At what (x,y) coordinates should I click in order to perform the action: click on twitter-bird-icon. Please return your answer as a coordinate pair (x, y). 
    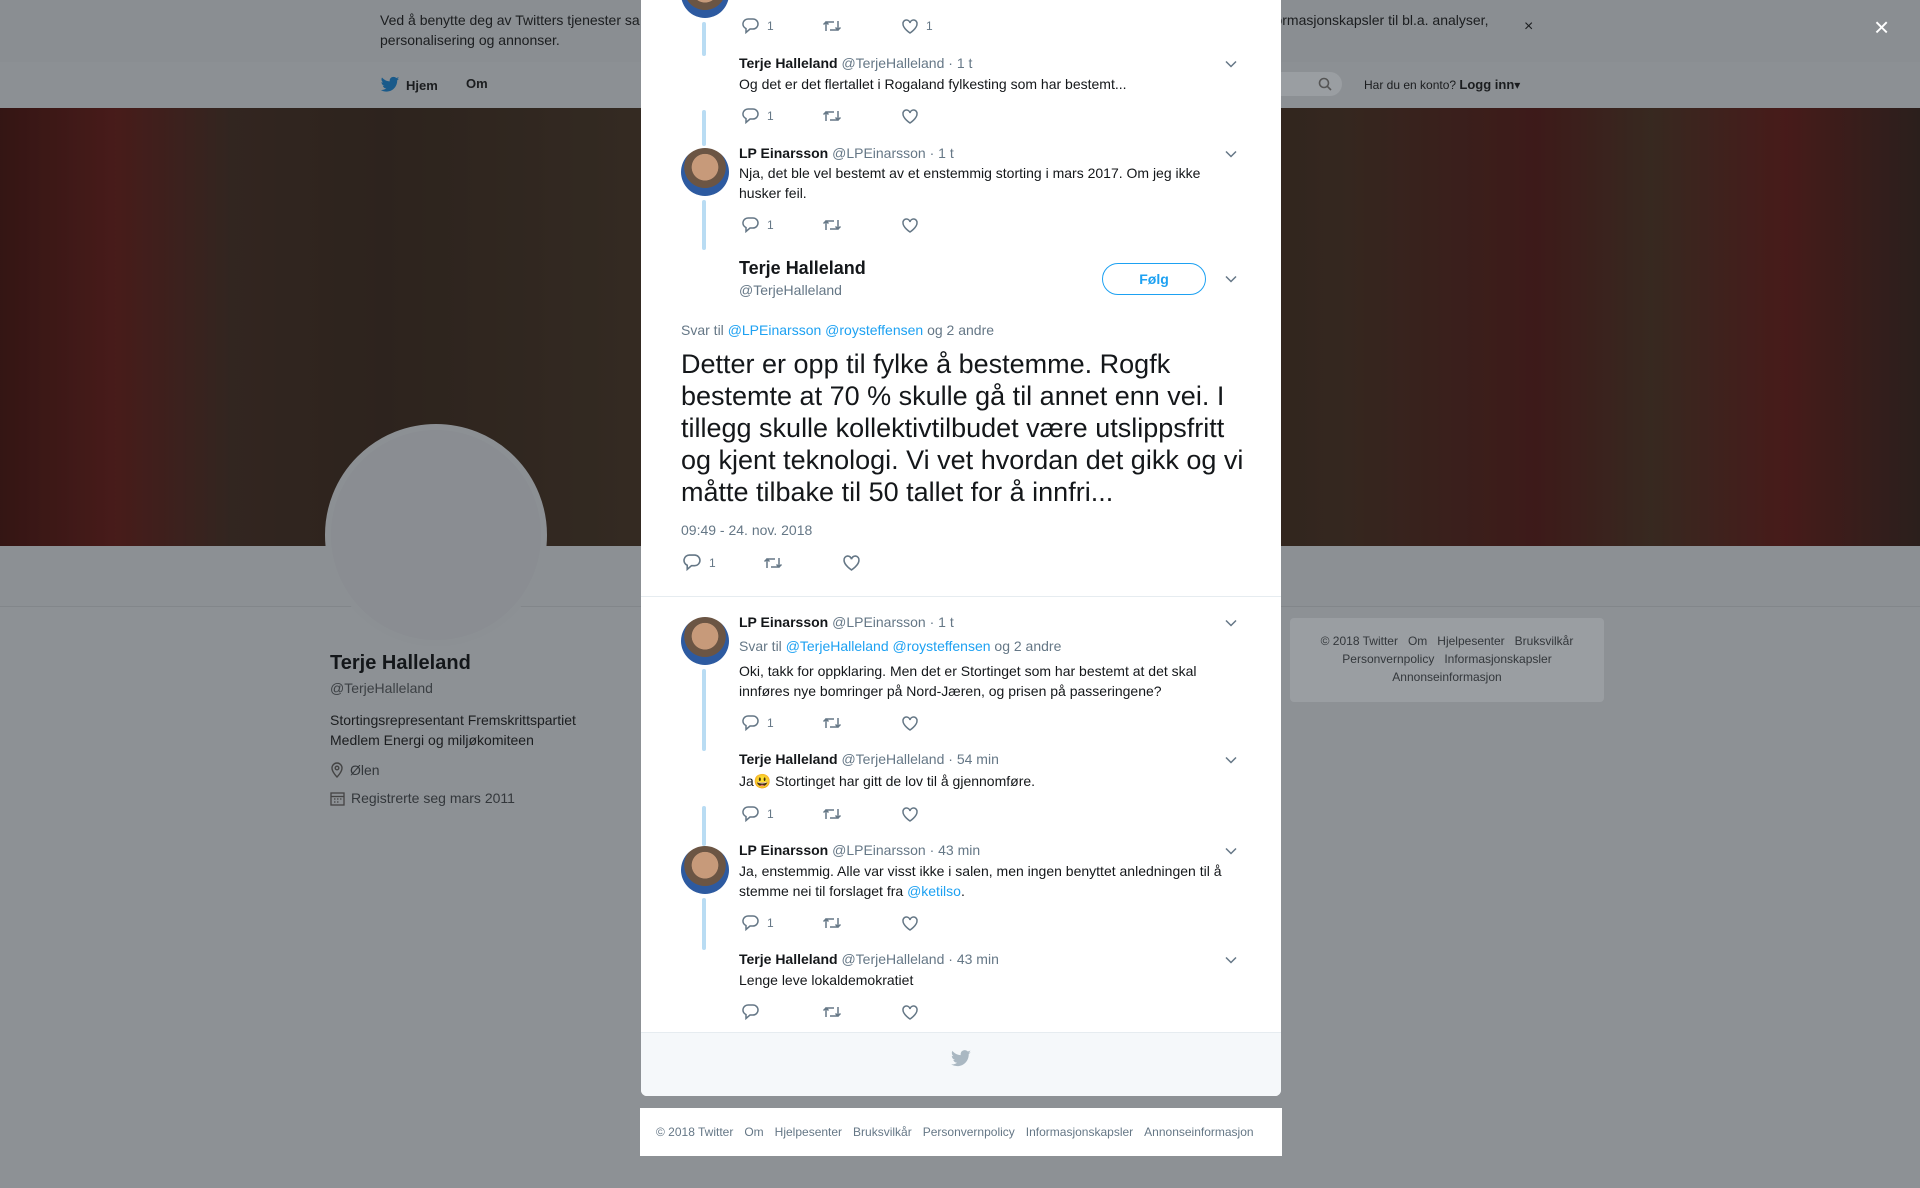
    Looking at the image, I should click on (961, 1059).